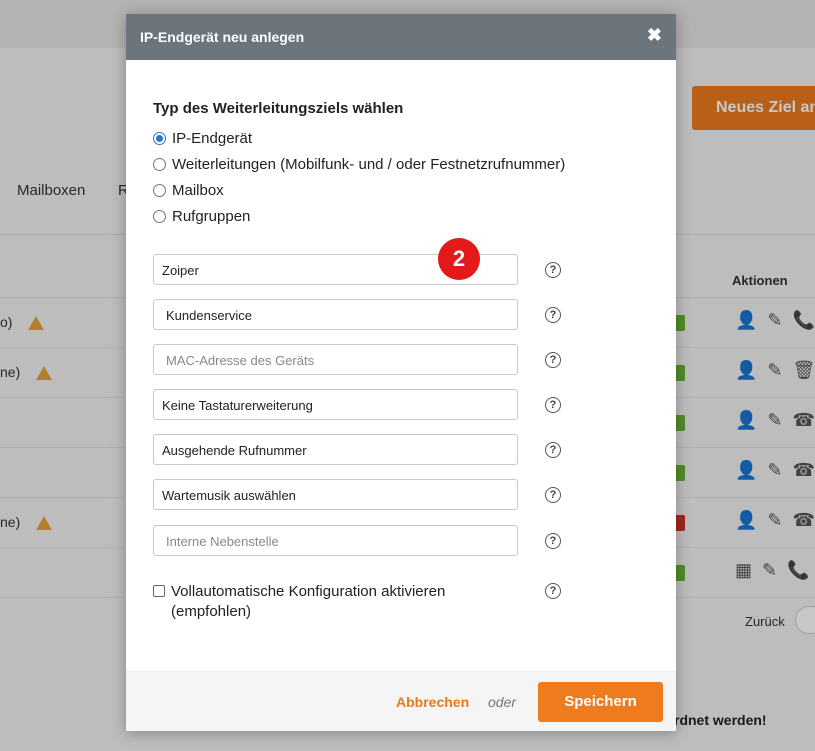  Describe the element at coordinates (212, 138) in the screenshot. I see `radio-label: IP-Endgerät` at that location.